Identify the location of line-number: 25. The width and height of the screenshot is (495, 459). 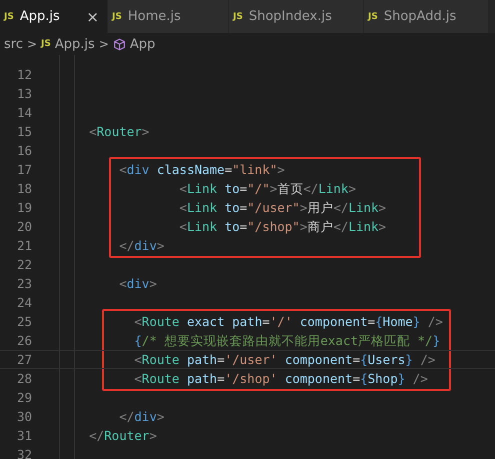
(24, 322).